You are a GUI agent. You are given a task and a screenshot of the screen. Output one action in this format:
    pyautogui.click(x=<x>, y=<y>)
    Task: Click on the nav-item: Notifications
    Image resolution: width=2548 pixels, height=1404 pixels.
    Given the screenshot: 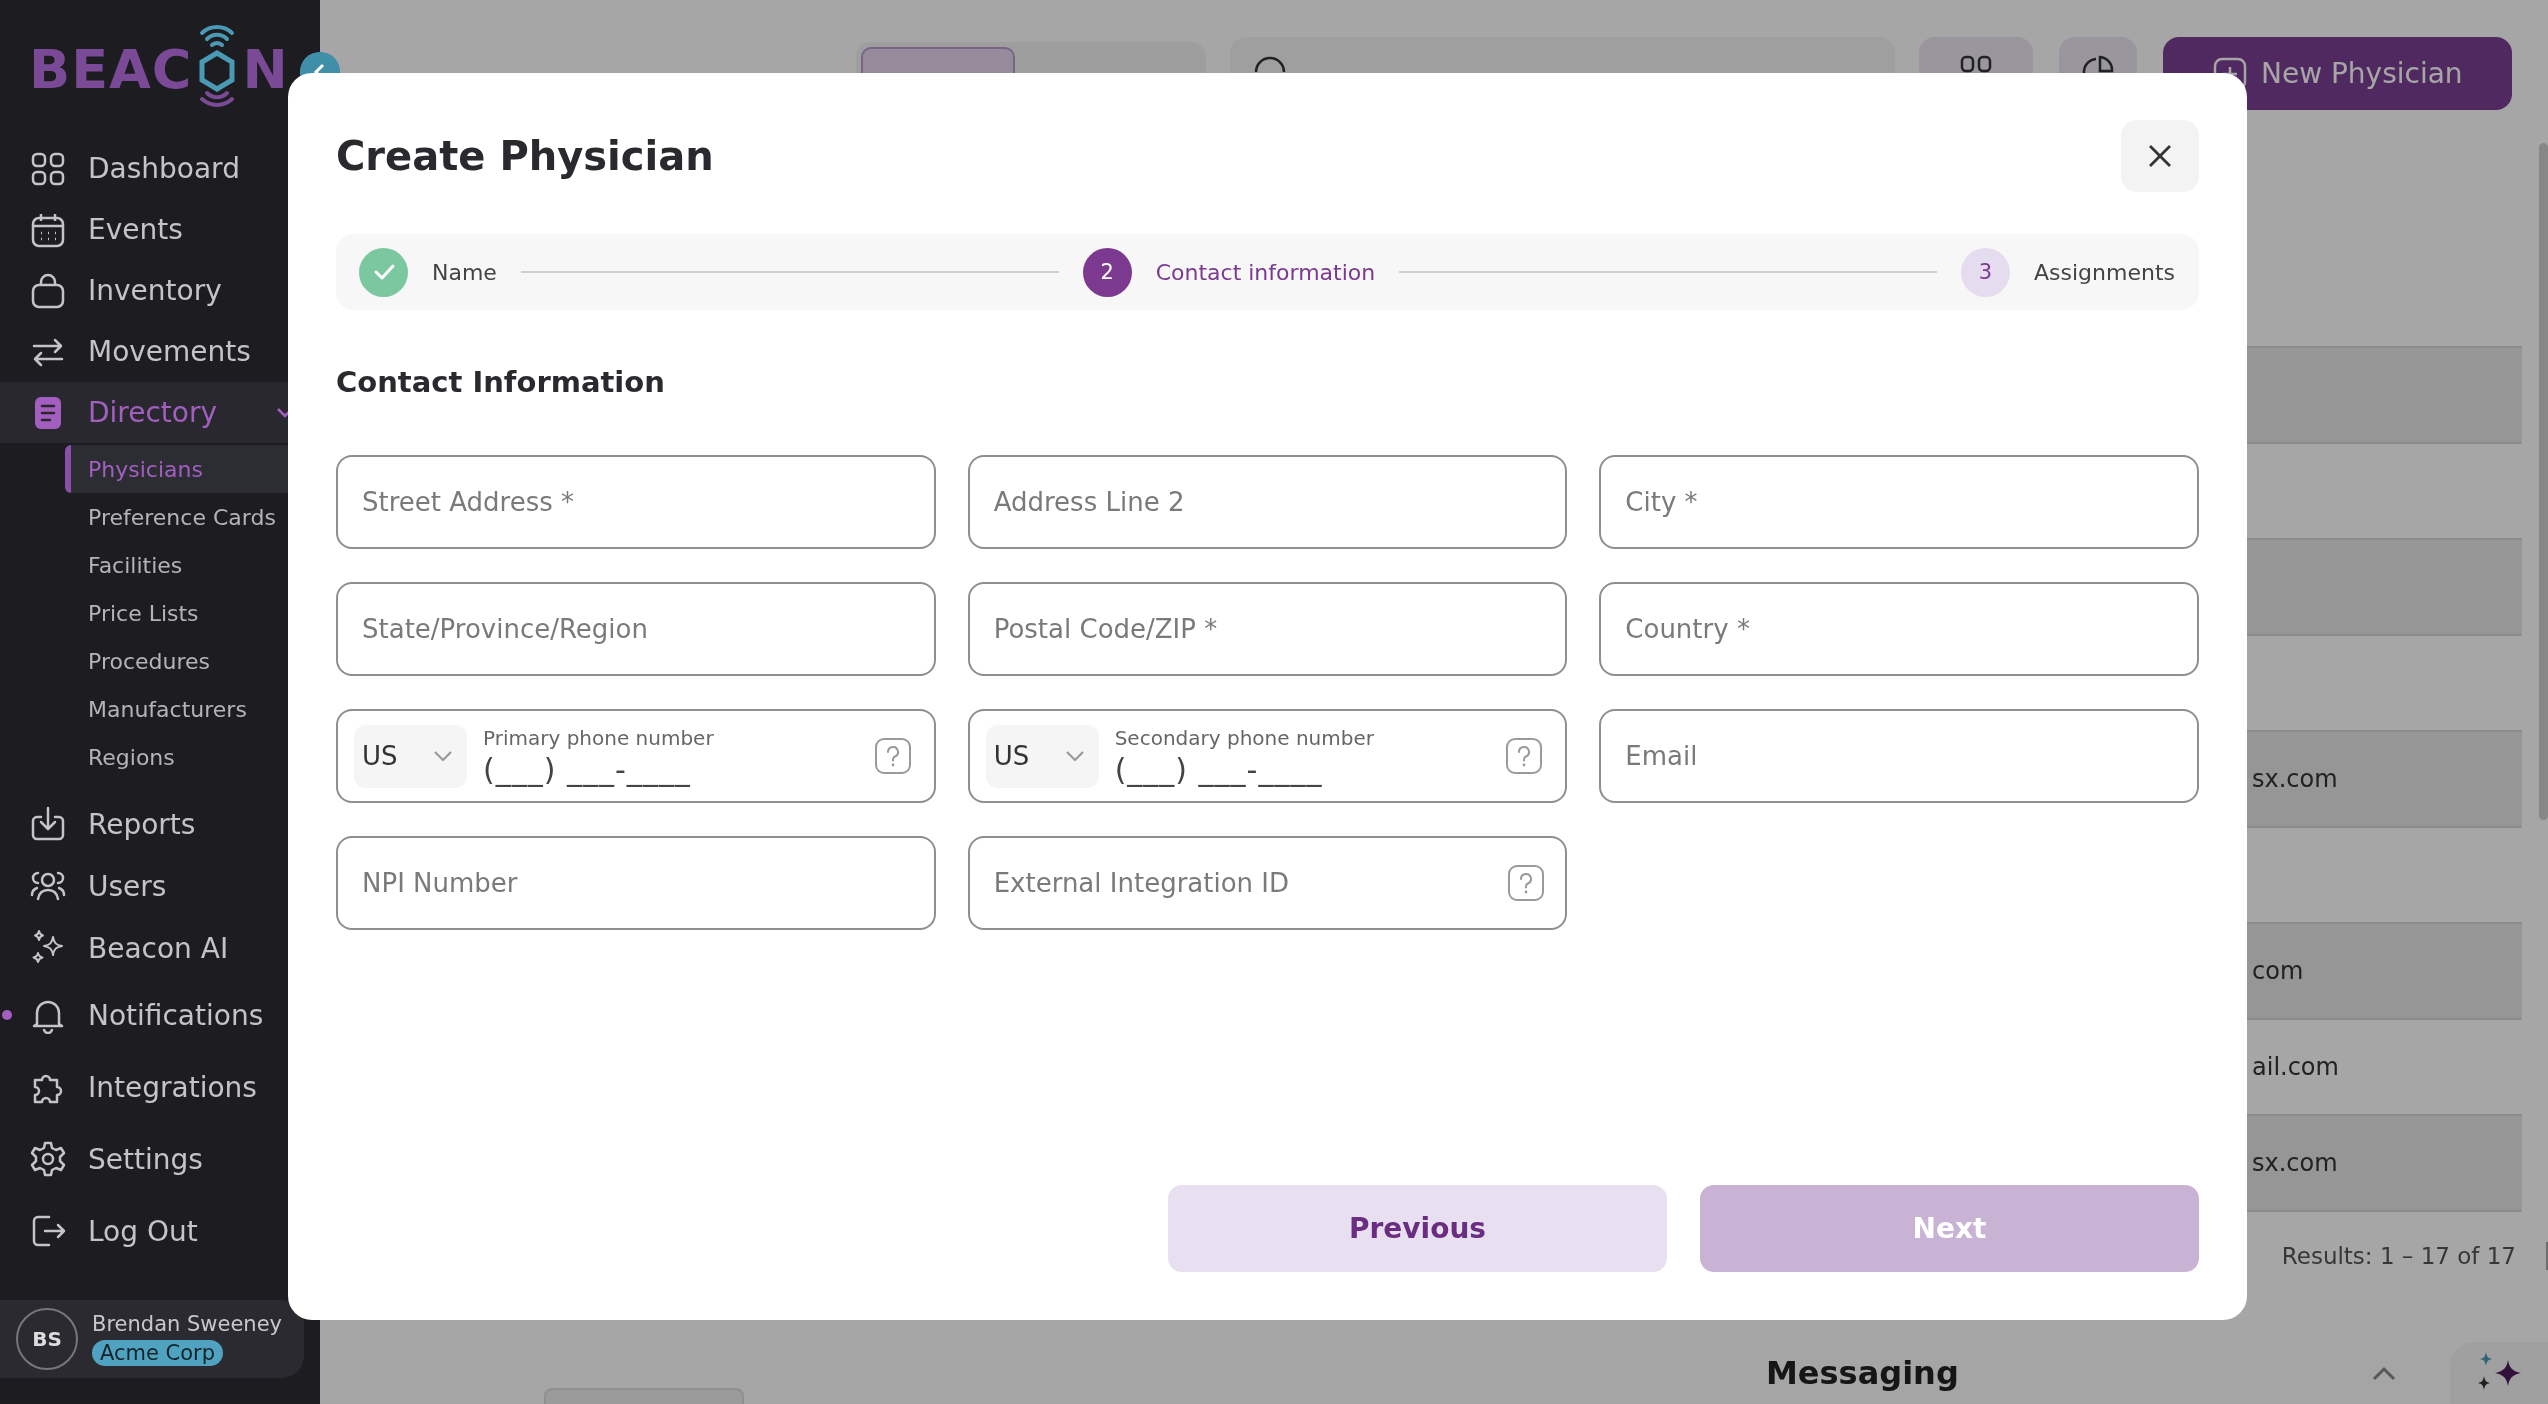 What is the action you would take?
    pyautogui.click(x=160, y=1015)
    